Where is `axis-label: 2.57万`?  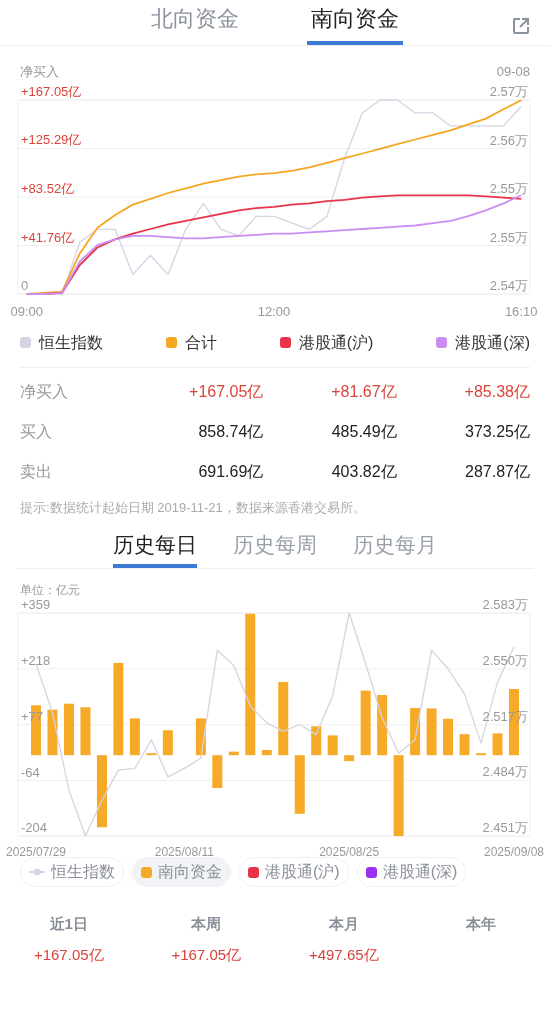 axis-label: 2.57万 is located at coordinates (508, 91).